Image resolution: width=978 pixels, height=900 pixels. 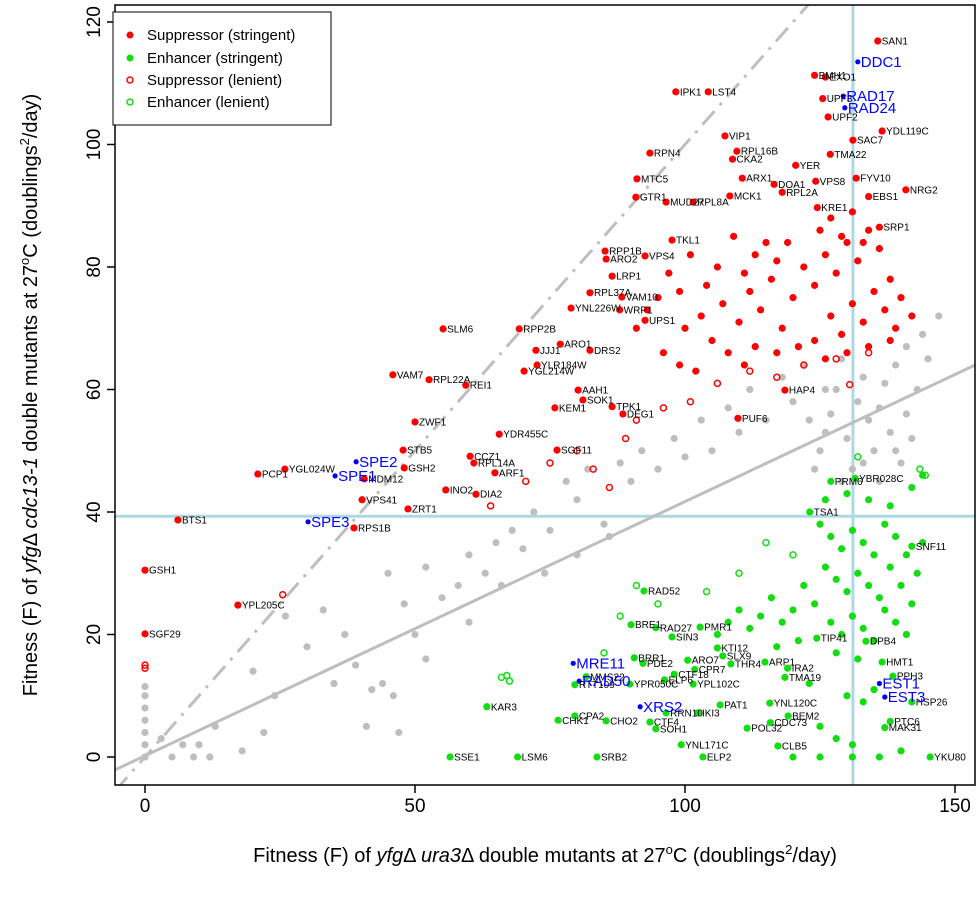 I want to click on suppressor-stringent-point-label: HAP4, so click(x=802, y=391).